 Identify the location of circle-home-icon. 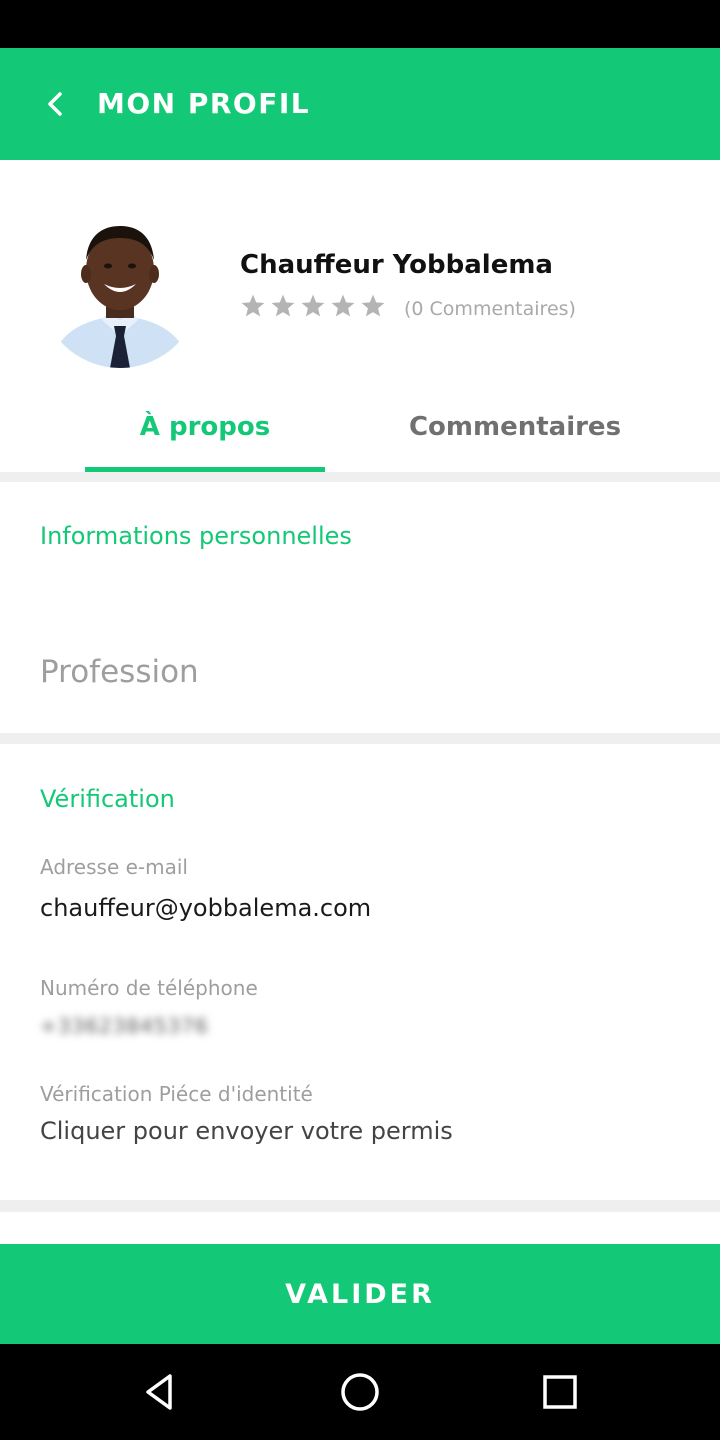
(360, 1392).